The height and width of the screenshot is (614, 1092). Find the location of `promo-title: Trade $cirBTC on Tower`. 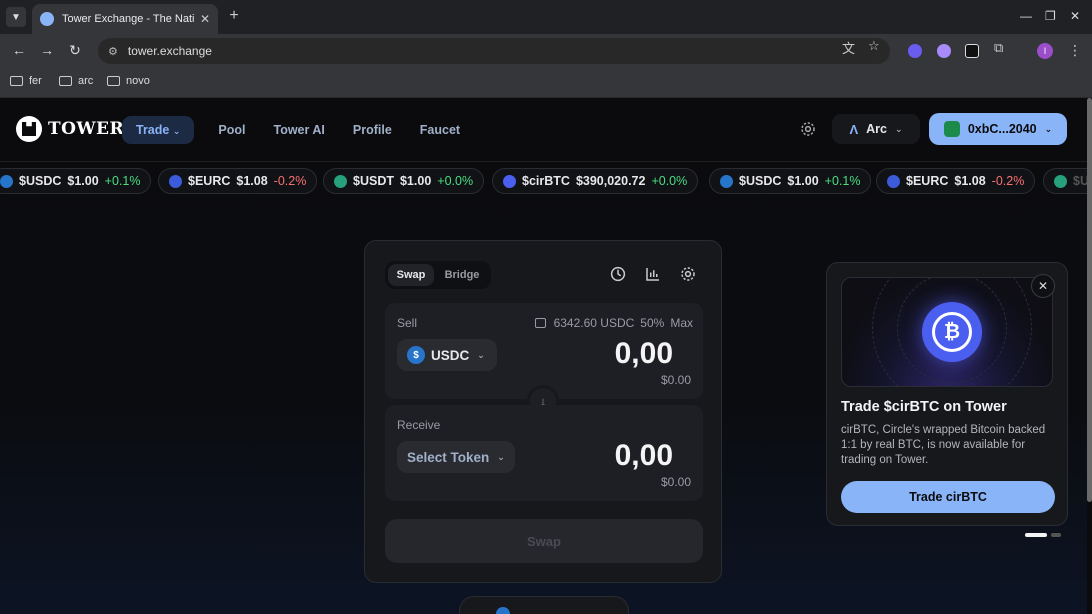

promo-title: Trade $cirBTC on Tower is located at coordinates (924, 407).